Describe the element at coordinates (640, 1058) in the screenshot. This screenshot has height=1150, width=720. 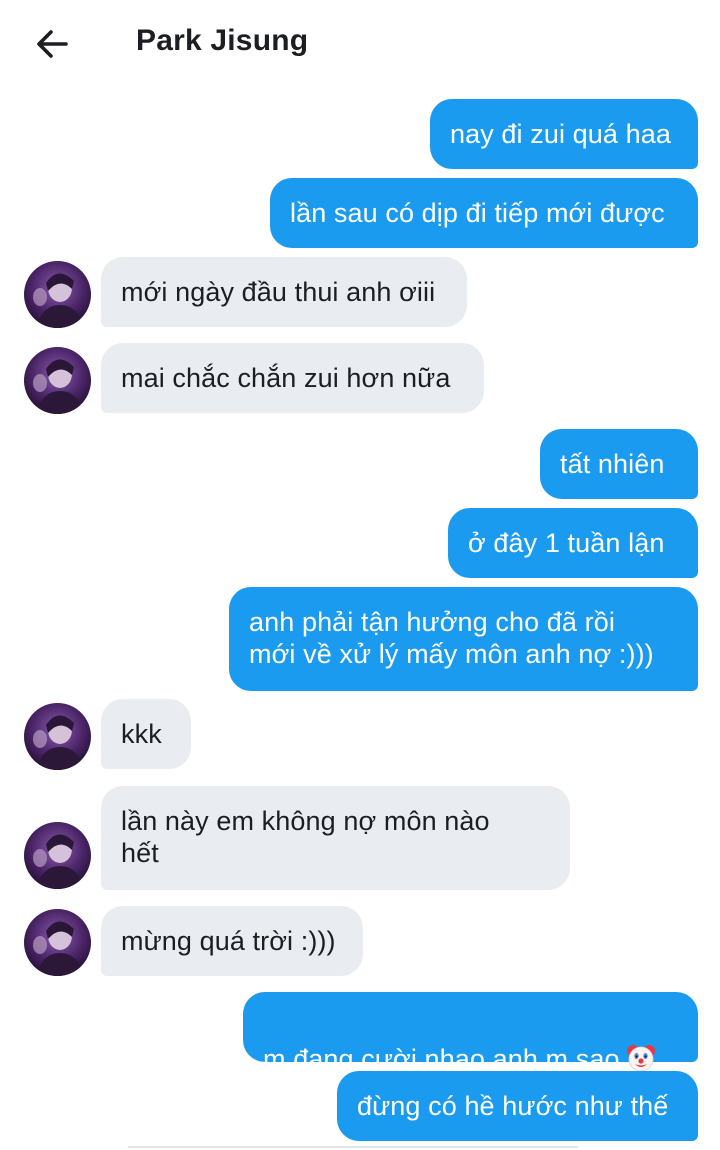
I see `clown-face-emoji-icon` at that location.